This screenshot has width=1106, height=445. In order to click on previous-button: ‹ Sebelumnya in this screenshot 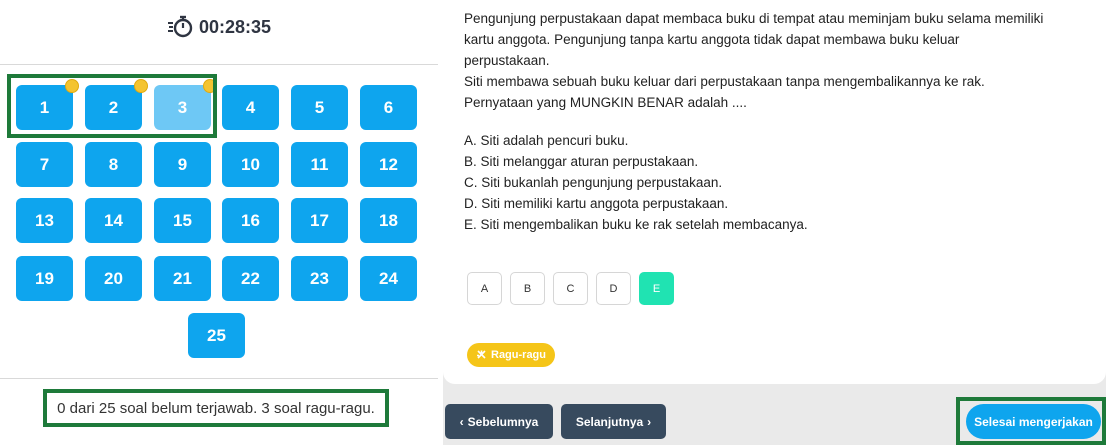, I will do `click(499, 421)`.